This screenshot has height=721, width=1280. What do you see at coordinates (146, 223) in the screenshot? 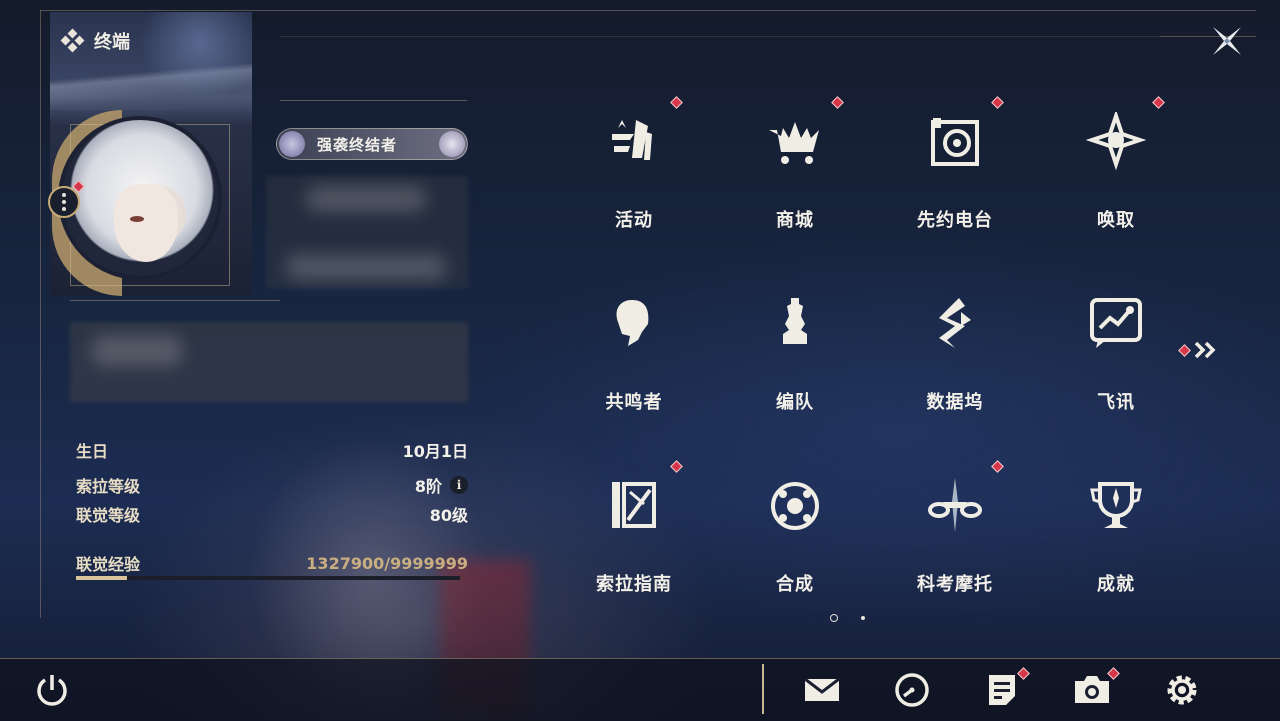
I see `avatar-face` at bounding box center [146, 223].